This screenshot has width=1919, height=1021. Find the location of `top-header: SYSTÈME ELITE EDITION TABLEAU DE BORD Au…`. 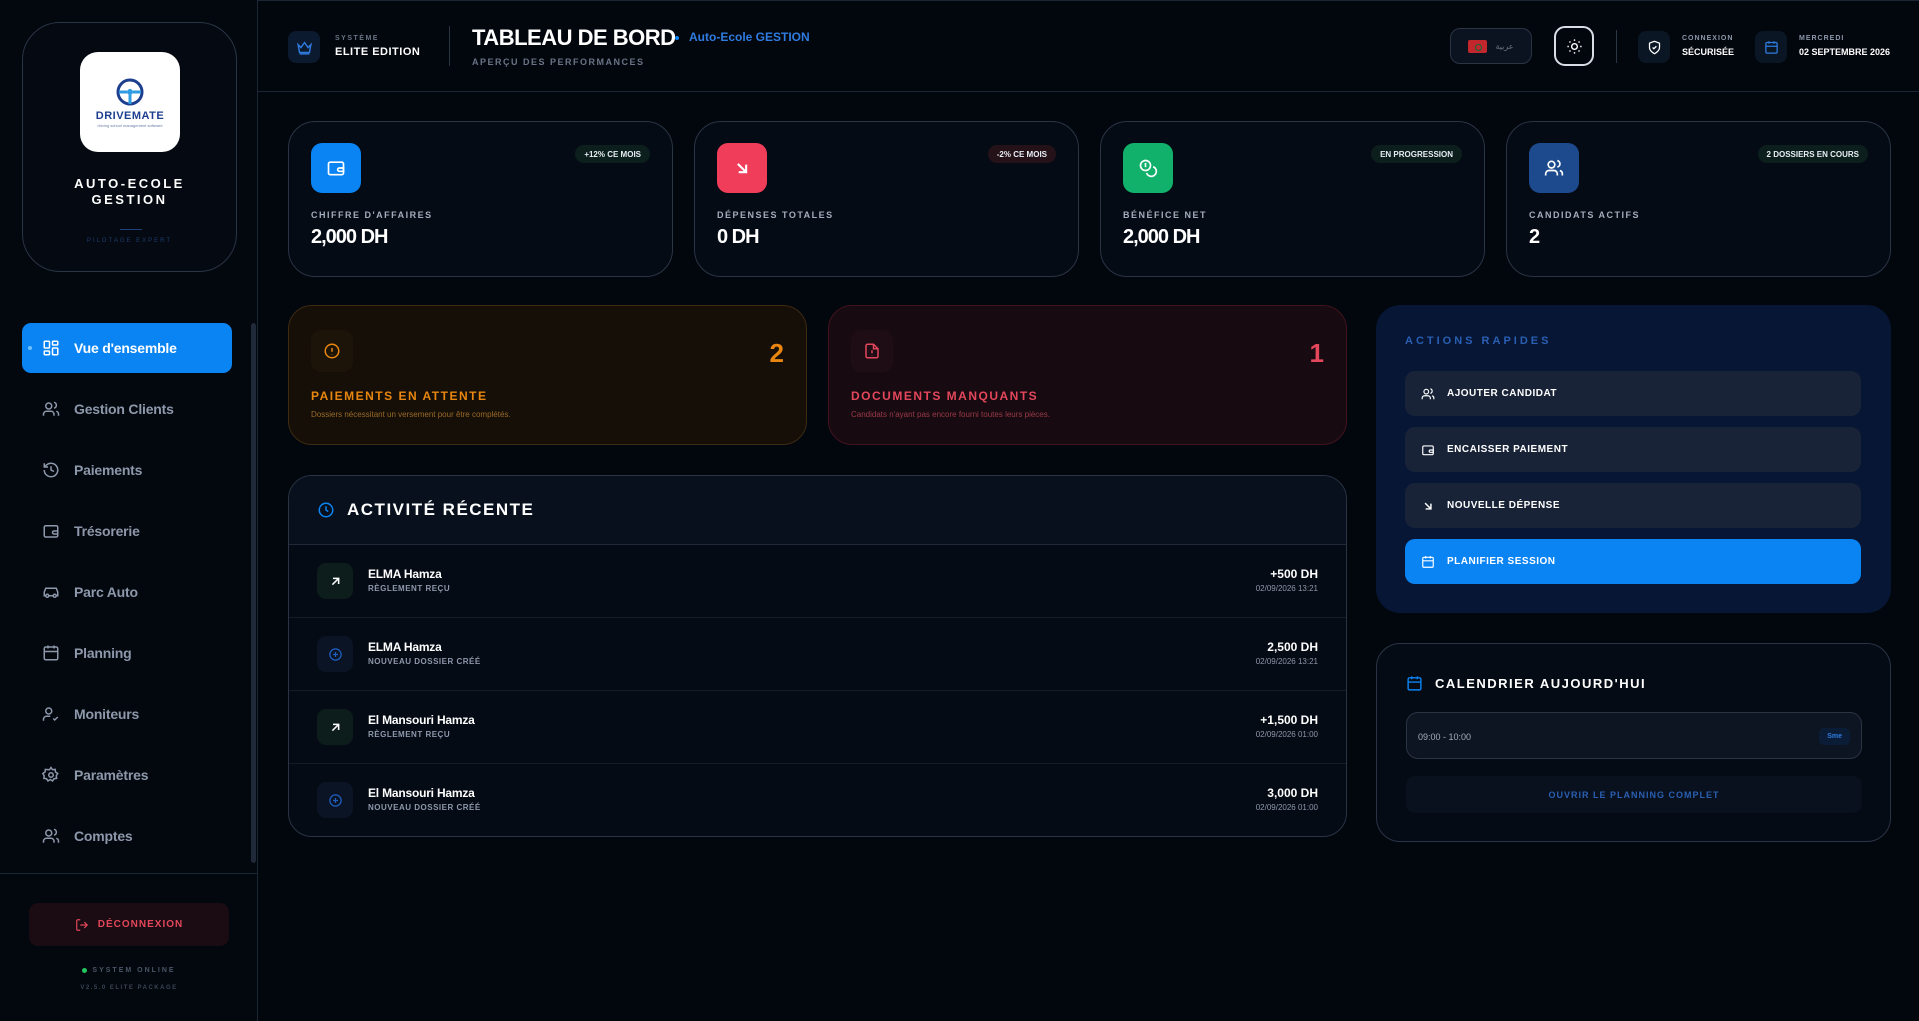

top-header: SYSTÈME ELITE EDITION TABLEAU DE BORD Au… is located at coordinates (1088, 46).